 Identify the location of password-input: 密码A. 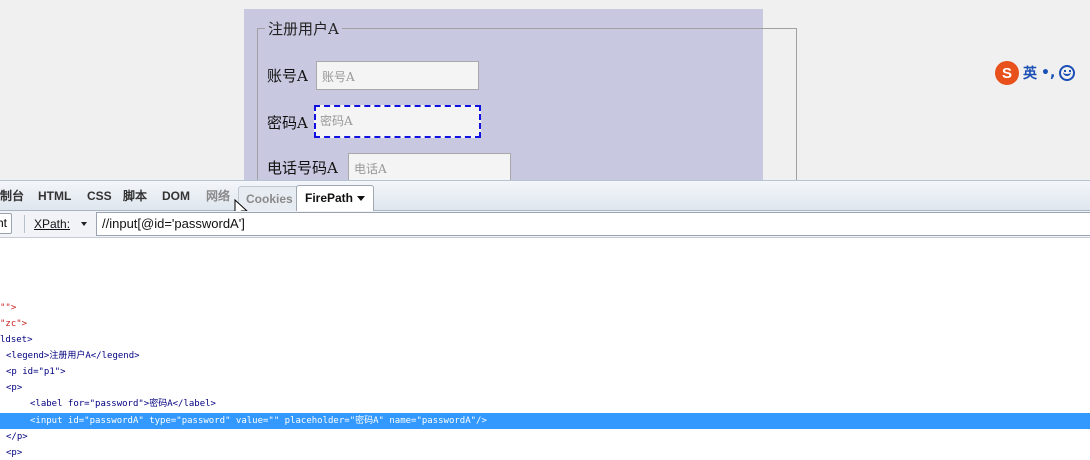
(397, 121).